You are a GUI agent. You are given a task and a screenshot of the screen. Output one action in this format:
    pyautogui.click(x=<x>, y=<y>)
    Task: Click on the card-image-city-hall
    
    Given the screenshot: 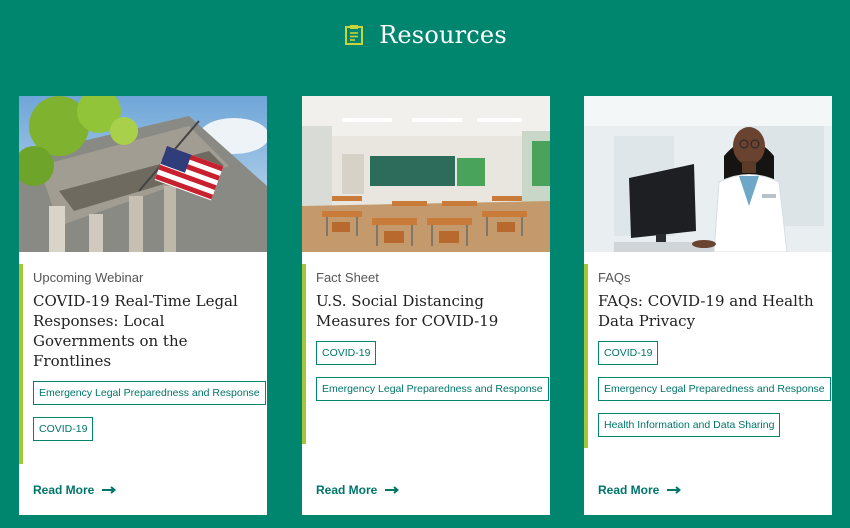 What is the action you would take?
    pyautogui.click(x=143, y=174)
    